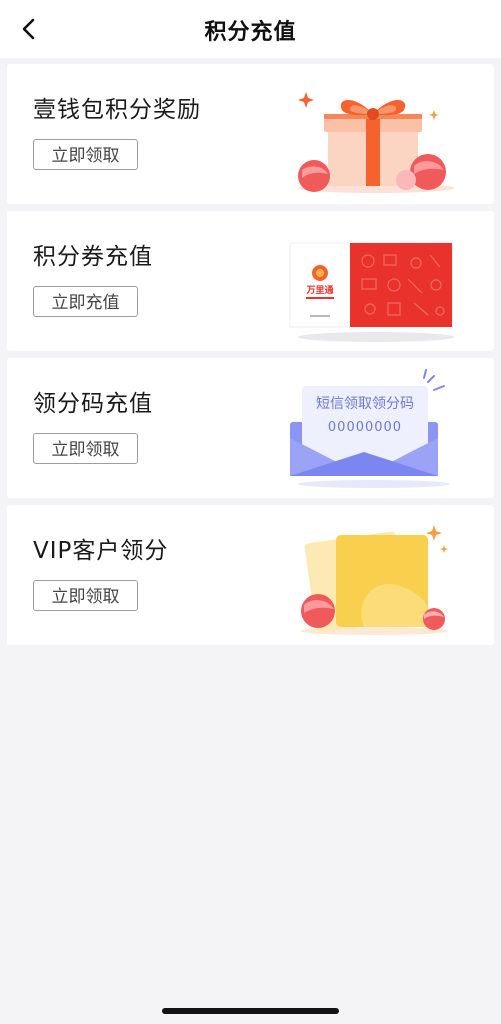  What do you see at coordinates (250, 428) in the screenshot?
I see `card-code-recharge: 领分码充值 立即领取 短信领取领分码 00000000` at bounding box center [250, 428].